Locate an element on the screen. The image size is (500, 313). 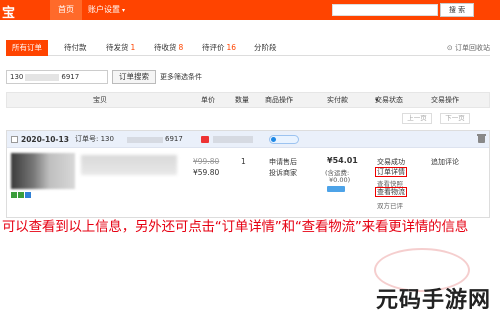
tab-label: 待付款 is located at coordinates (75, 47).